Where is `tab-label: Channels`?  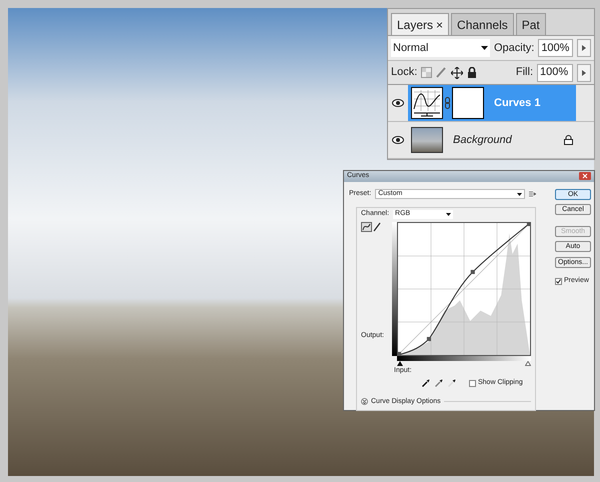 tab-label: Channels is located at coordinates (482, 25).